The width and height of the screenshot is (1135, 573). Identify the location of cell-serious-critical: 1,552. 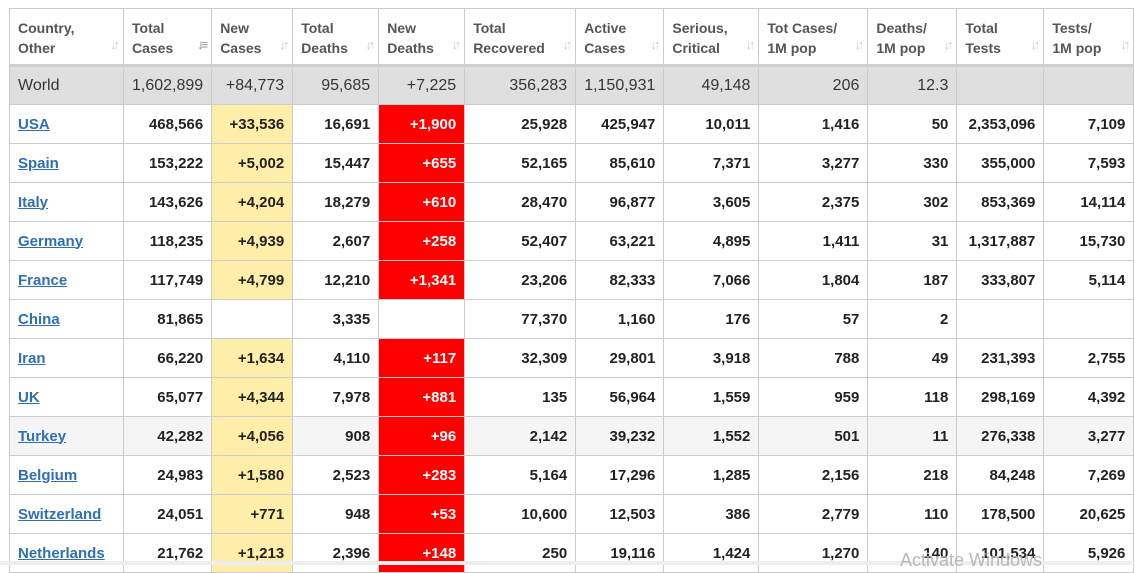
(711, 436).